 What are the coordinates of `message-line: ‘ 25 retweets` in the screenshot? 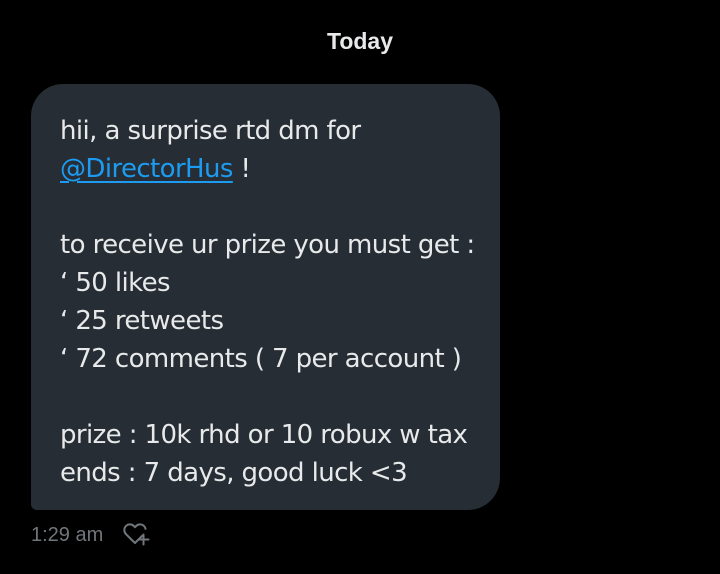 It's located at (142, 321).